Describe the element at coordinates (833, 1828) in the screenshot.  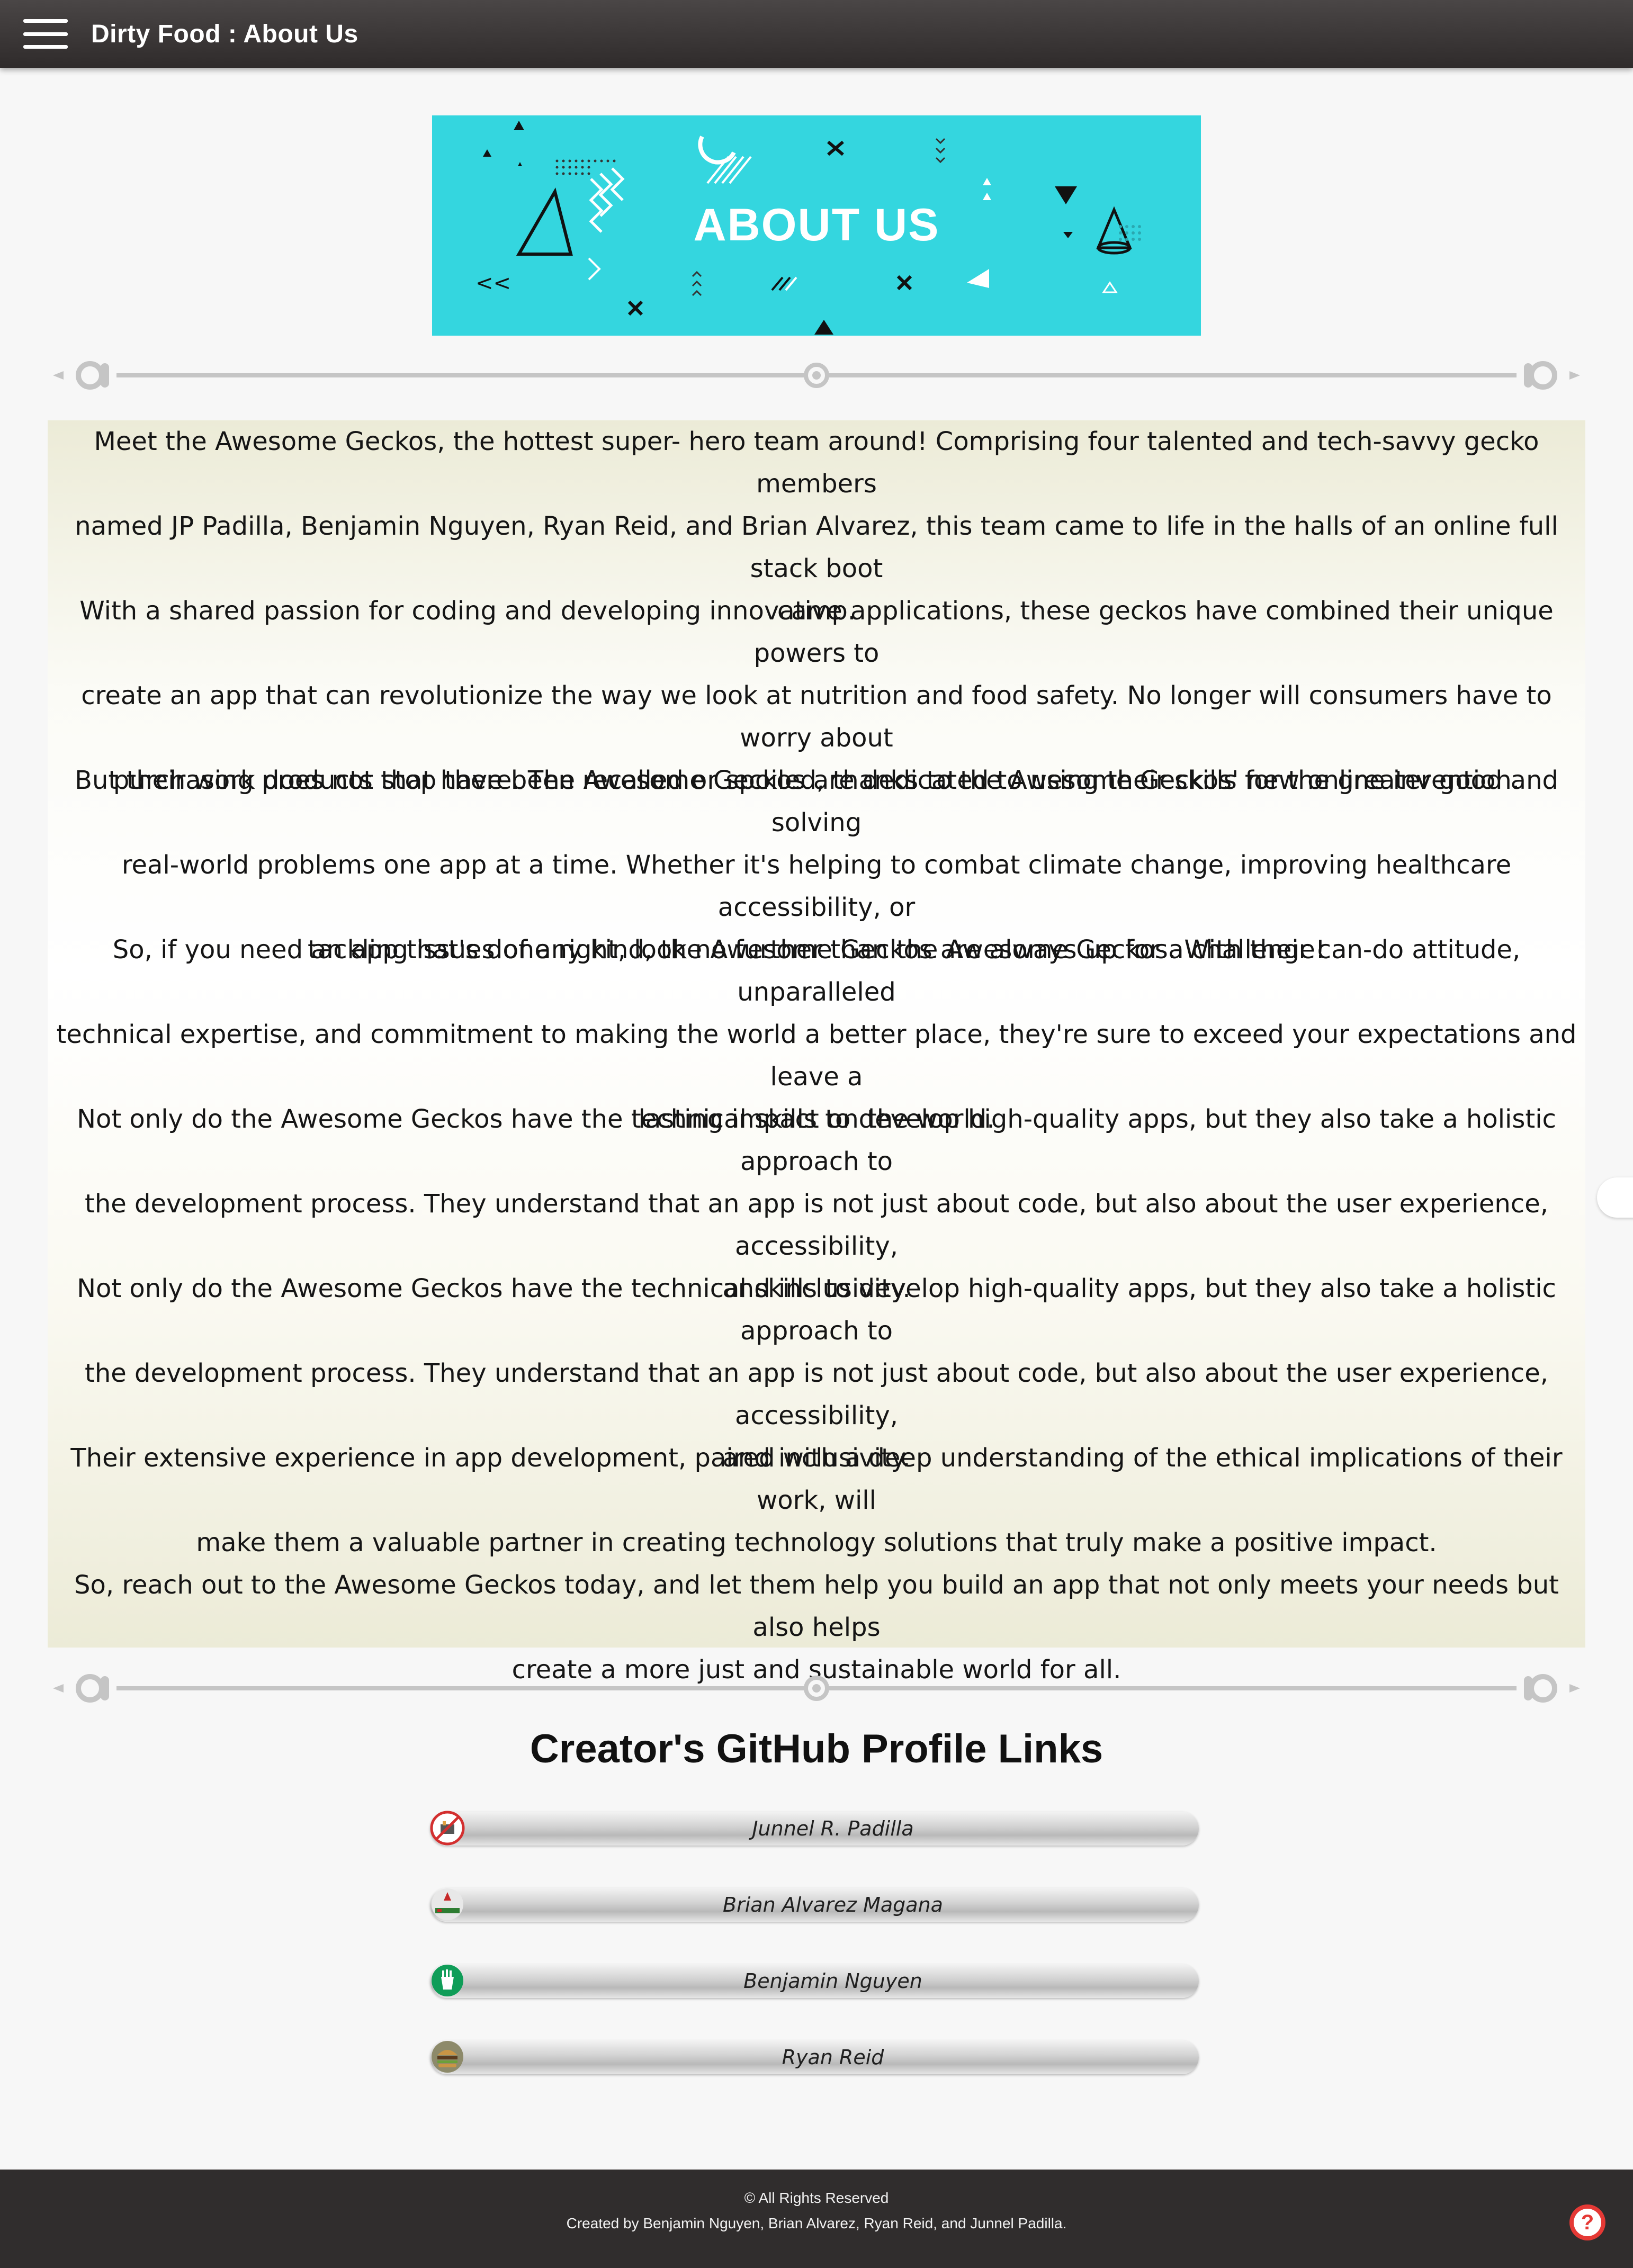
I see `profile-name: Junnel R. Padilla` at that location.